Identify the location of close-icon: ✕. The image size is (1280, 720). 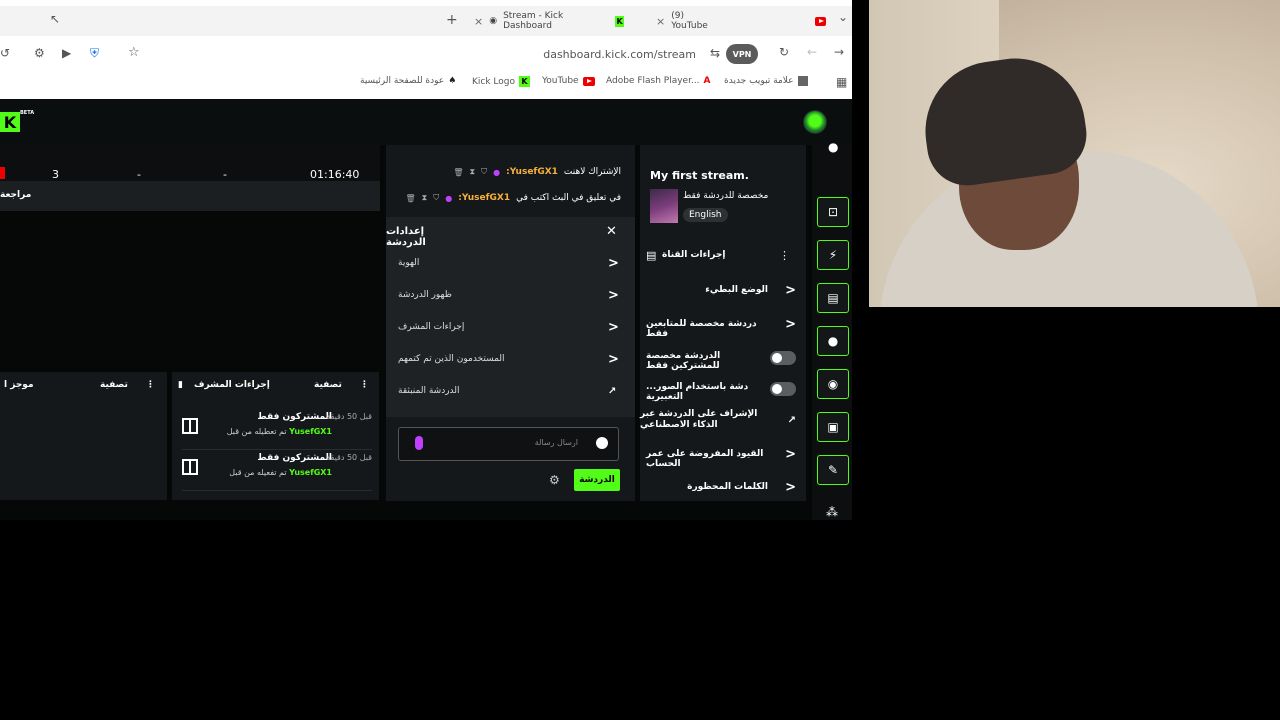
(611, 231).